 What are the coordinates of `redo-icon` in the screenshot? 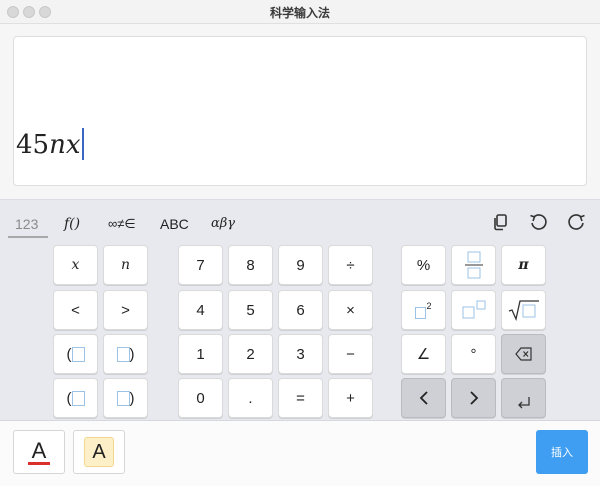 It's located at (577, 222).